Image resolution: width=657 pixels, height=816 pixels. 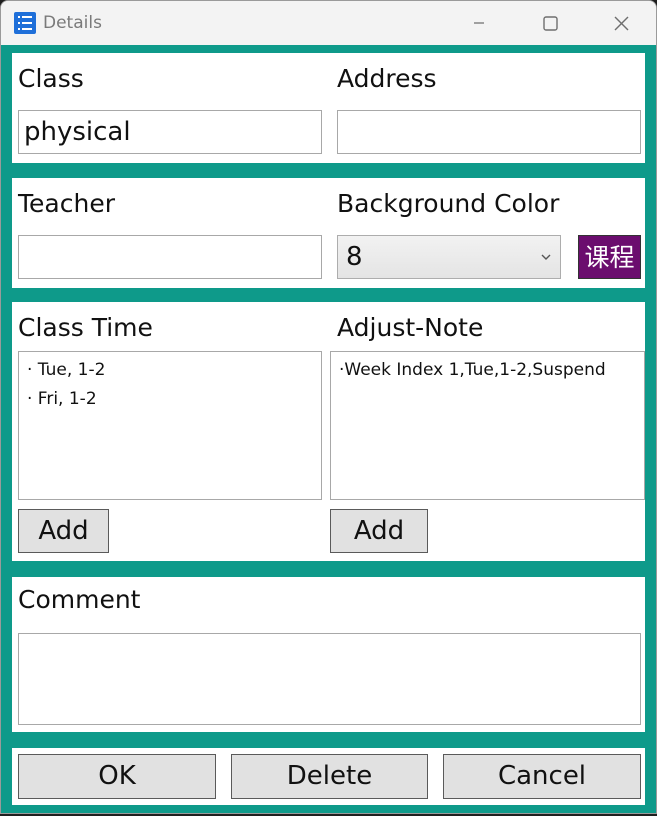 What do you see at coordinates (170, 399) in the screenshot?
I see `list-item: · Fri, 1-2` at bounding box center [170, 399].